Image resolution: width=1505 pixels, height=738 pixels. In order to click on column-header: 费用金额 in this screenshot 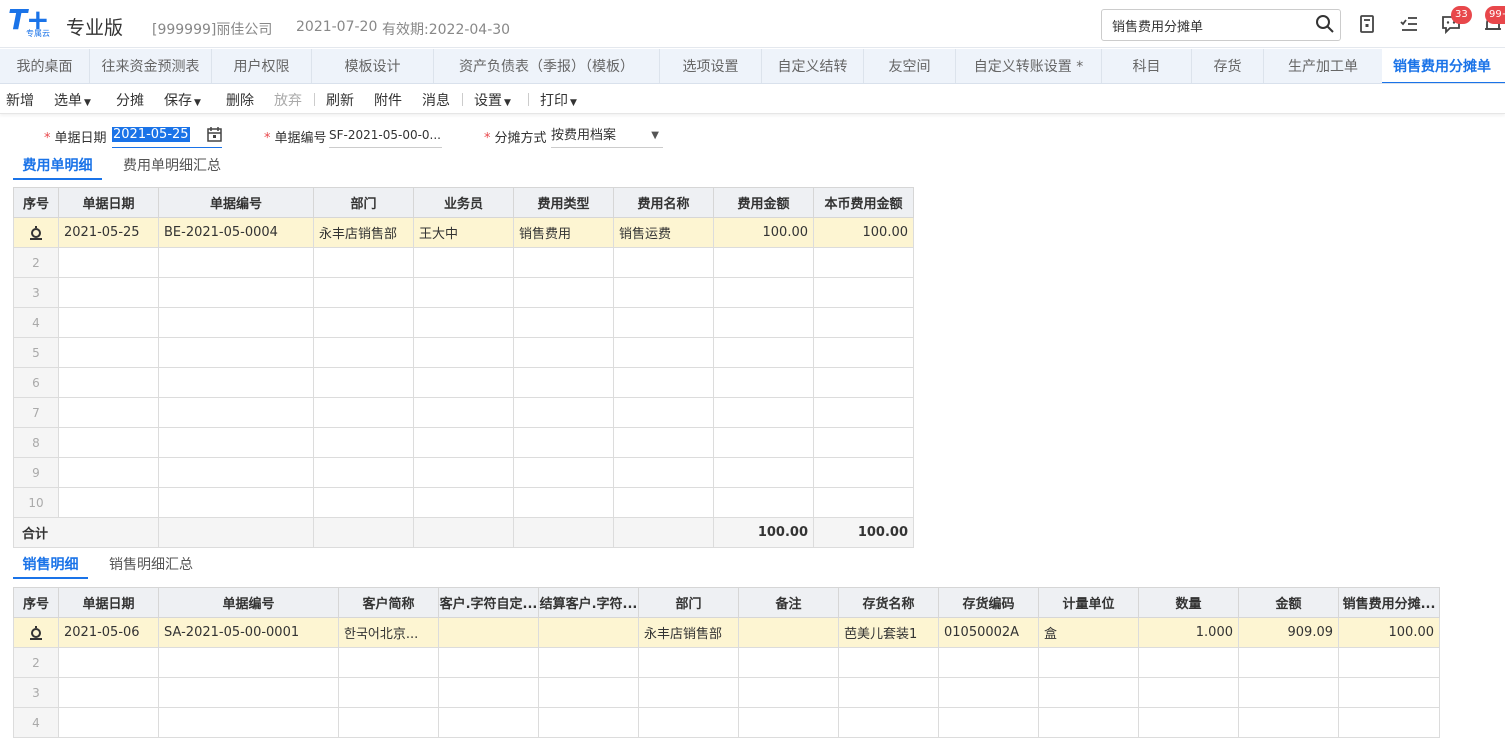, I will do `click(763, 202)`.